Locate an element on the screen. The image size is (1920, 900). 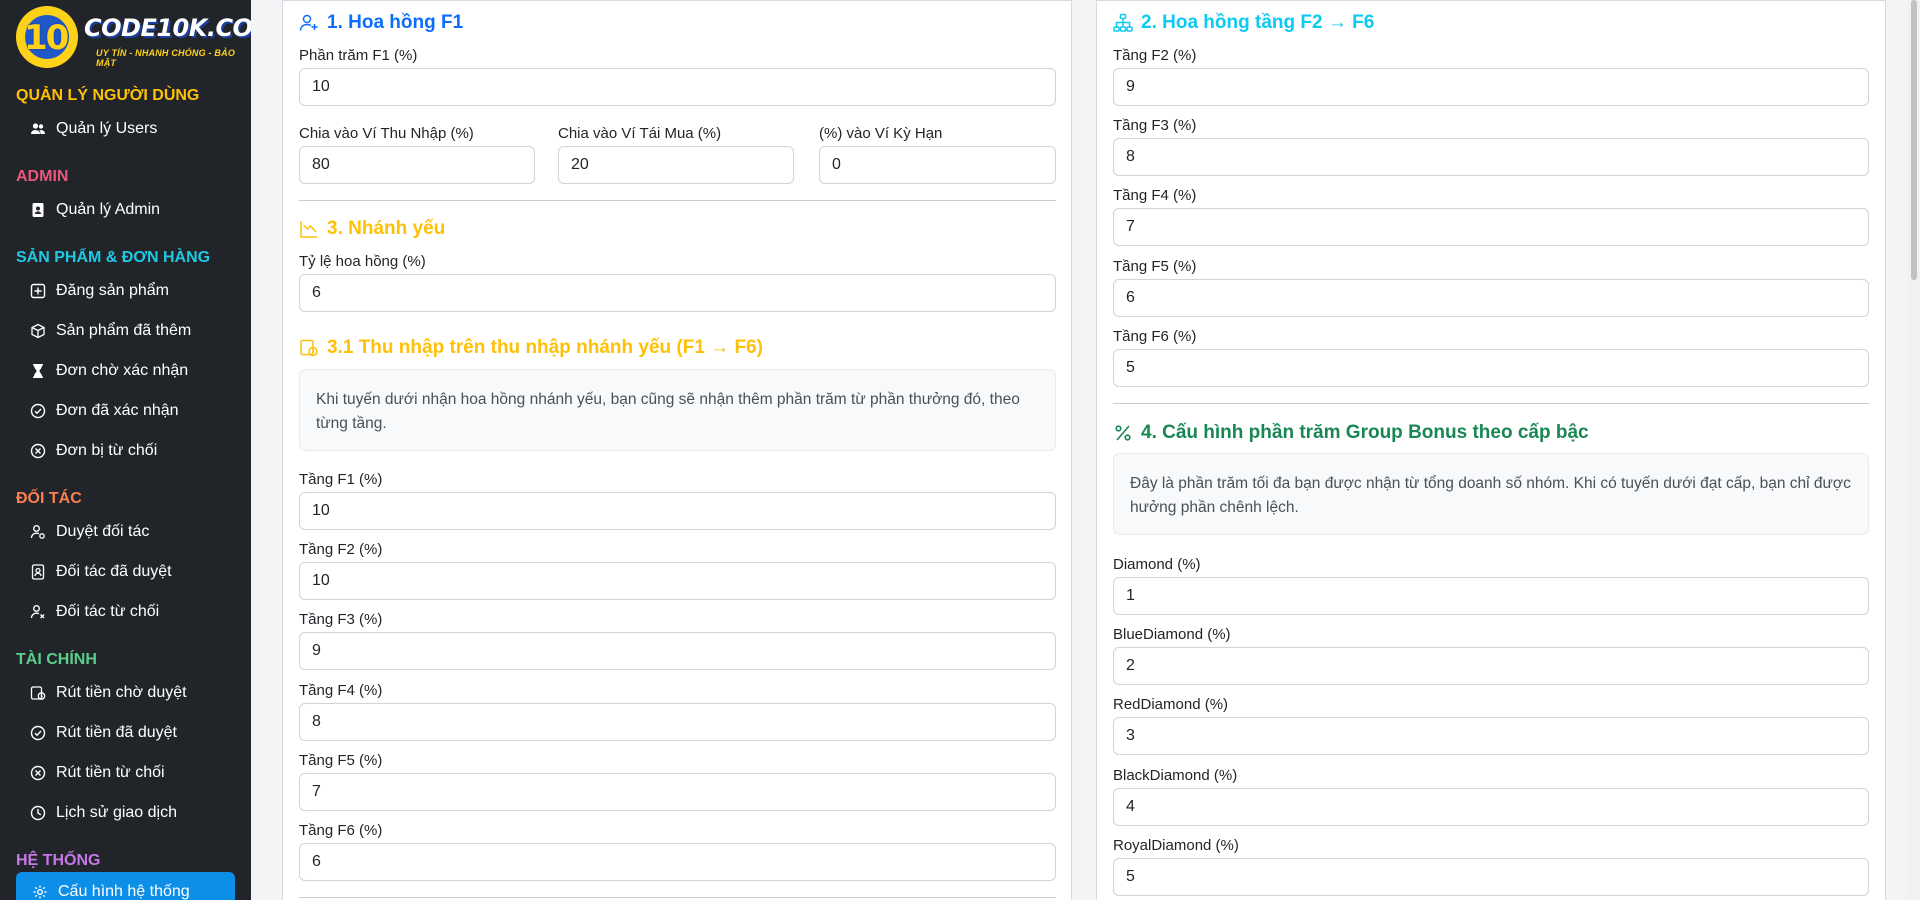
sidebar-item-system-config: Cấu hình hệ thống is located at coordinates (125, 886).